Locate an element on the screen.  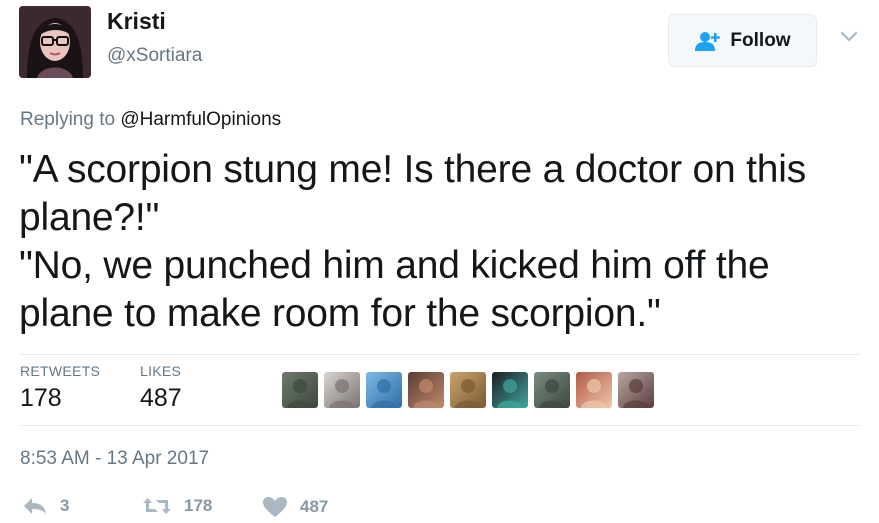
retweets-value: 178 is located at coordinates (41, 398).